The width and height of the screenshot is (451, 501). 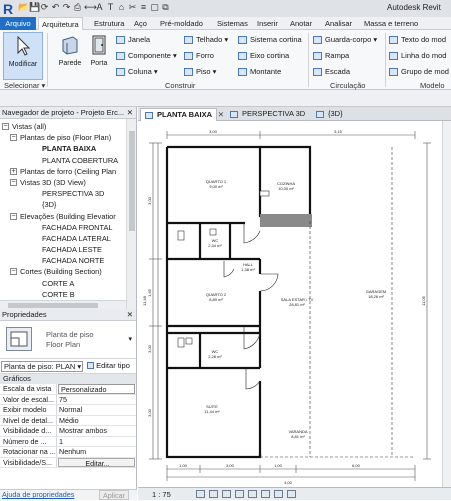 What do you see at coordinates (18, 23) in the screenshot?
I see `tab-arquivo: Arquivo` at bounding box center [18, 23].